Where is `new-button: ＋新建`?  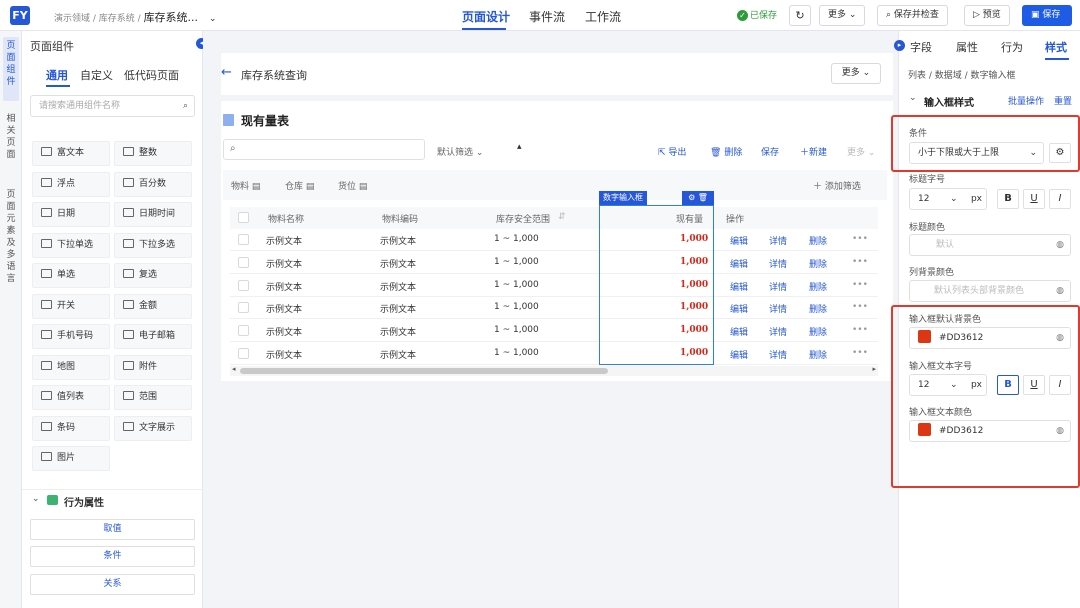 new-button: ＋新建 is located at coordinates (813, 151).